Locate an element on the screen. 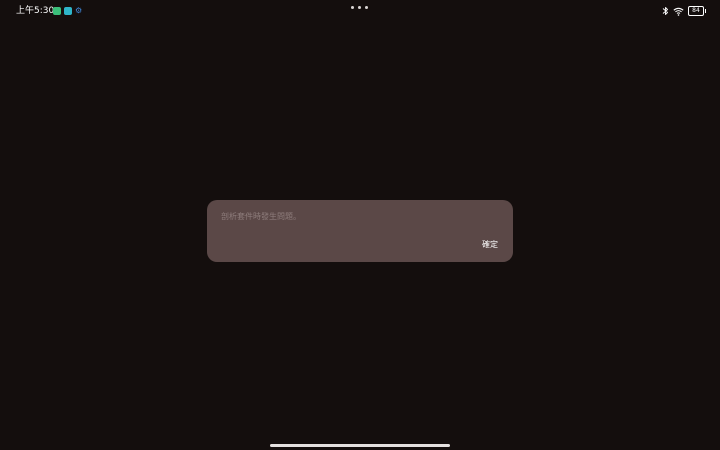 This screenshot has height=450, width=720. status-icons-right: 84 is located at coordinates (684, 11).